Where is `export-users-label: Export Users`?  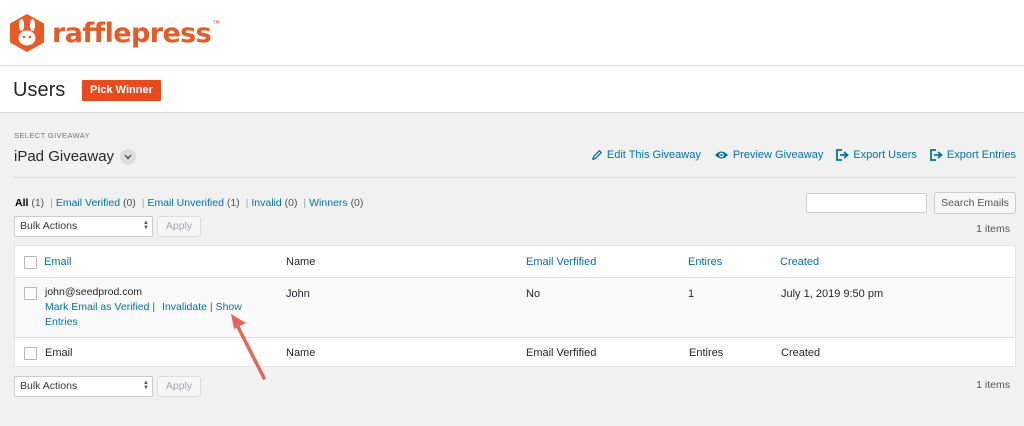
export-users-label: Export Users is located at coordinates (885, 155).